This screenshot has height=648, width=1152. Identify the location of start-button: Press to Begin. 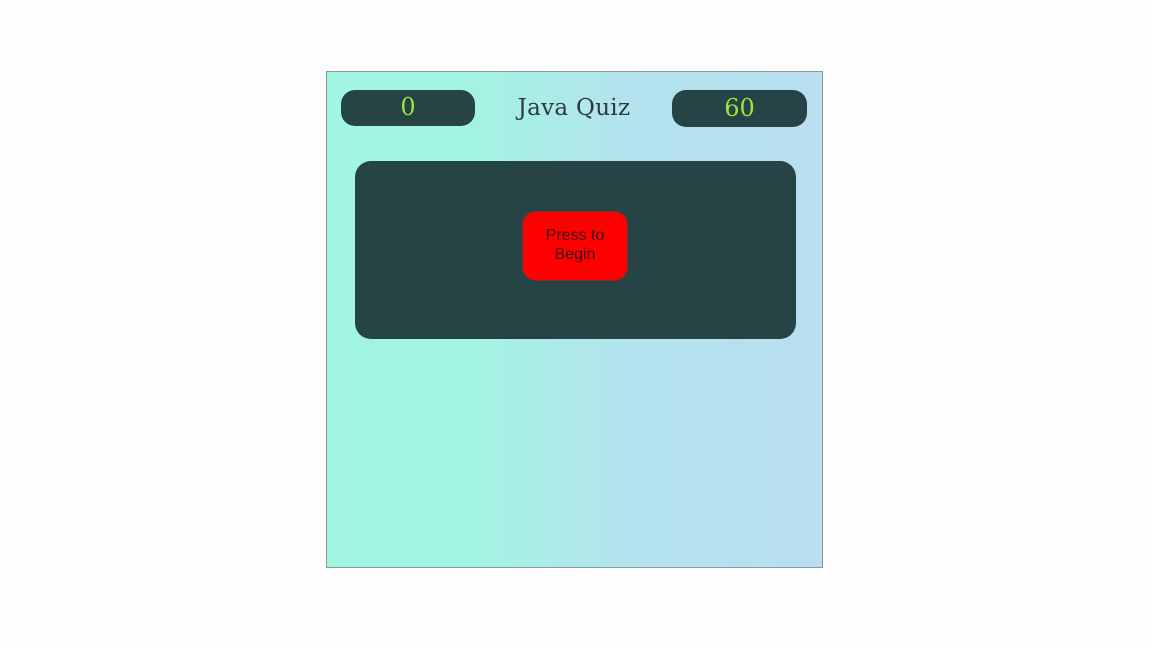
(575, 246).